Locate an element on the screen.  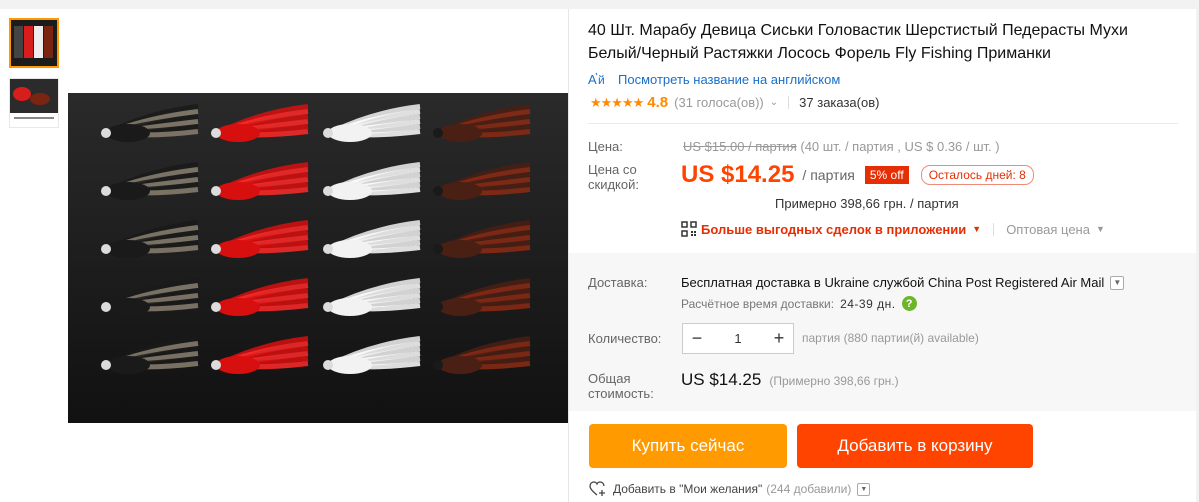
delivery-eta: Расчётное время доставки: 24-39 дн. ? is located at coordinates (799, 303).